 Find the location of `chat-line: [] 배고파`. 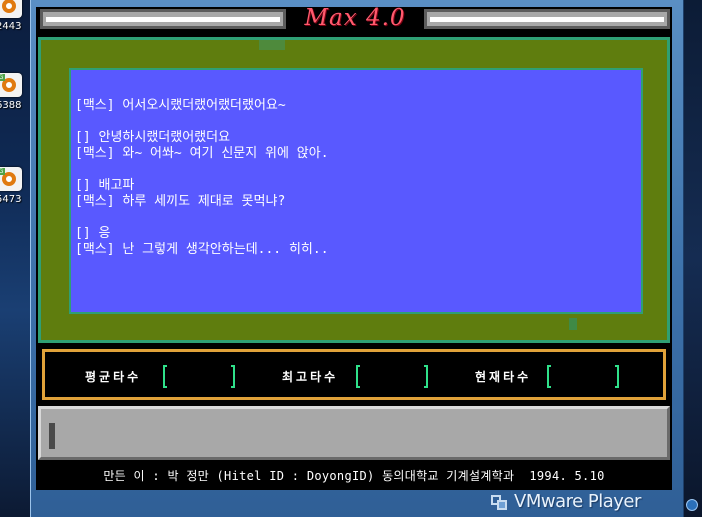

chat-line: [] 배고파 is located at coordinates (105, 185).